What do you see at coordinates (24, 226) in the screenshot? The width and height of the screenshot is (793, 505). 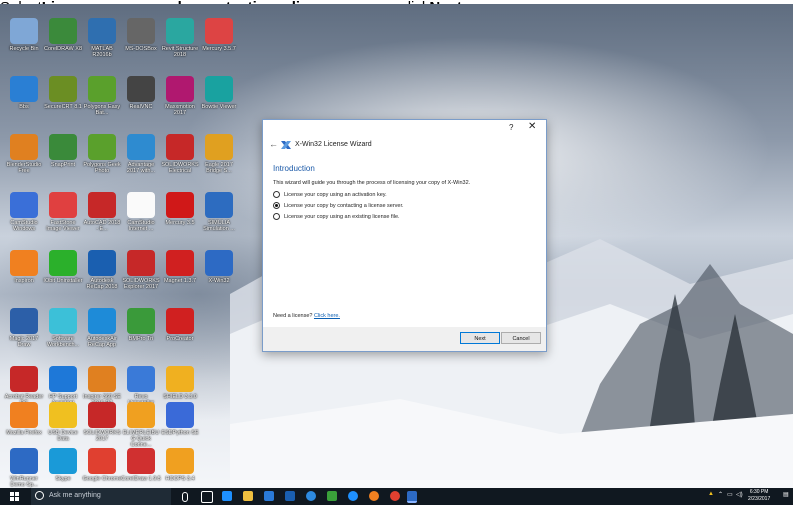 I see `desktop-icon-label: CamStudio Windows` at bounding box center [24, 226].